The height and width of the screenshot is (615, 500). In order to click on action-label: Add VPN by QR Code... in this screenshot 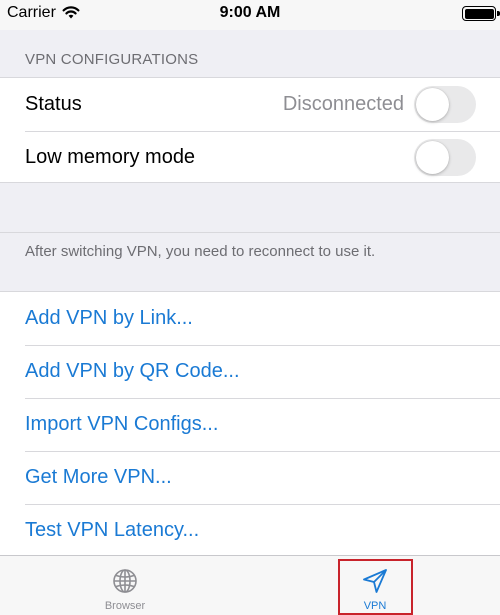, I will do `click(132, 371)`.